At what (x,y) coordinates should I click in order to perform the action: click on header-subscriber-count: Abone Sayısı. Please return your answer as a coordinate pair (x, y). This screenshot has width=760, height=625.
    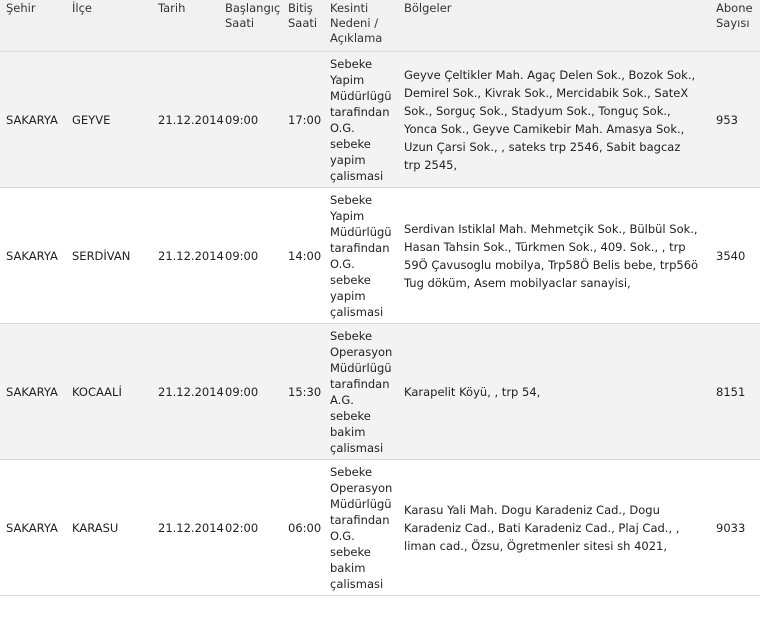
    Looking at the image, I should click on (735, 26).